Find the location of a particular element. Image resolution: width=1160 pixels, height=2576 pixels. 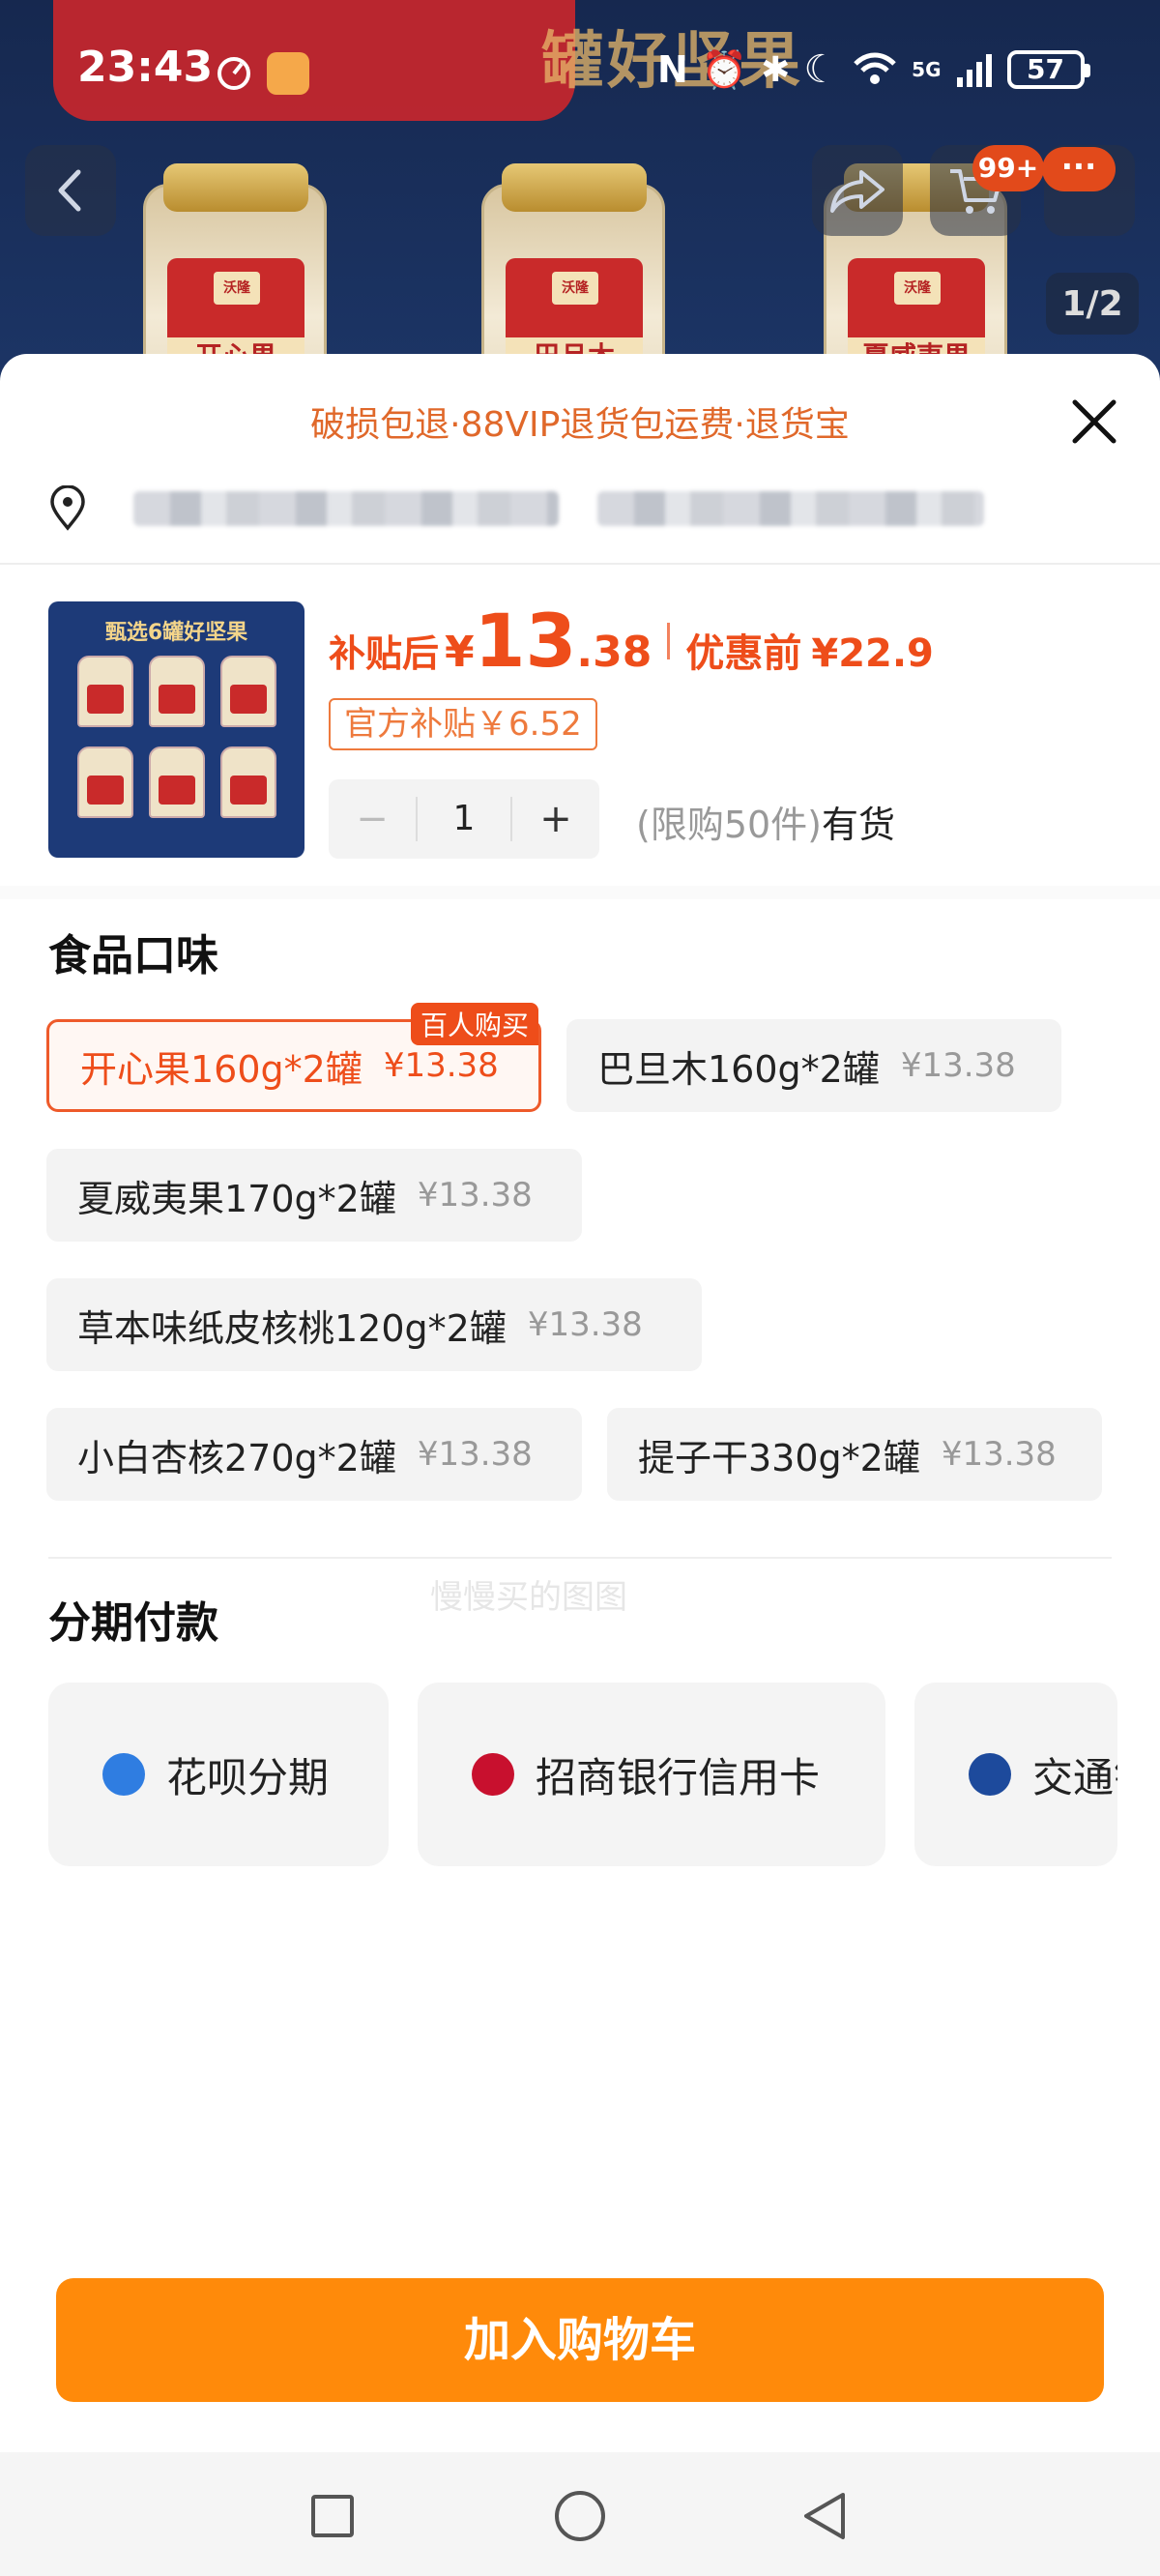

popular-tag: 百人购买 is located at coordinates (474, 1024).